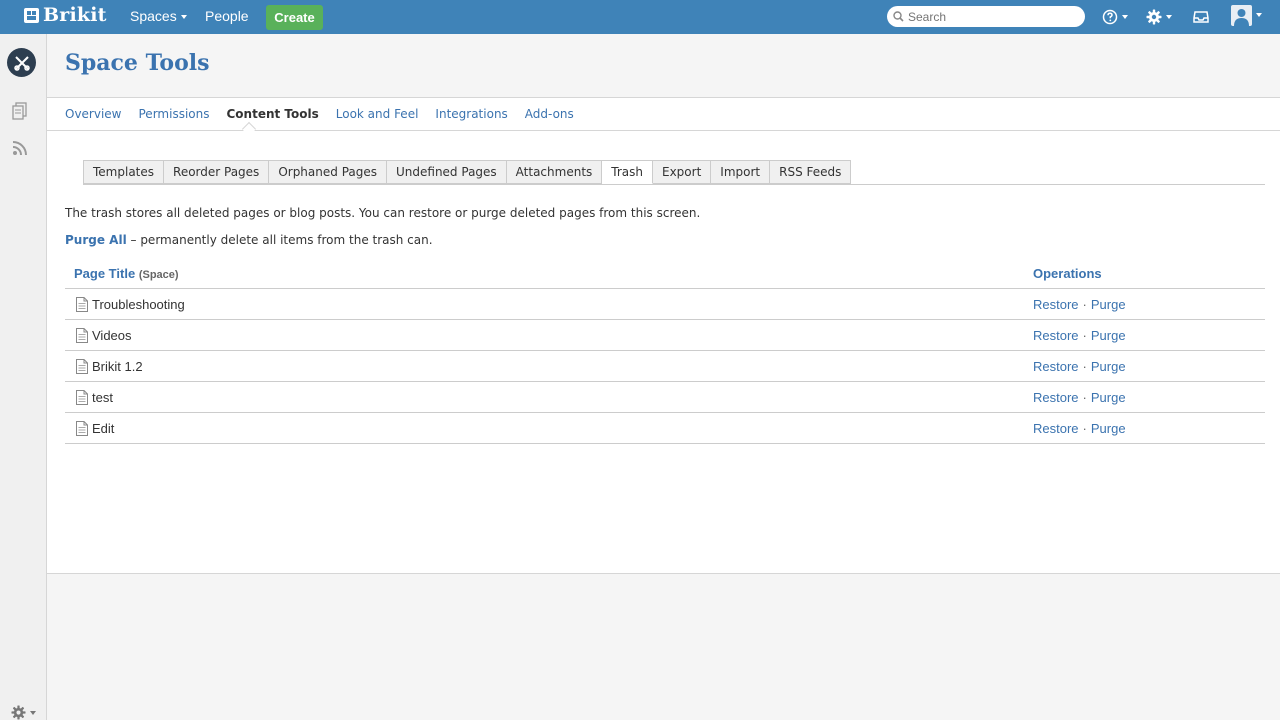  I want to click on subtab-undefined-pages: Undefined Pages, so click(447, 172).